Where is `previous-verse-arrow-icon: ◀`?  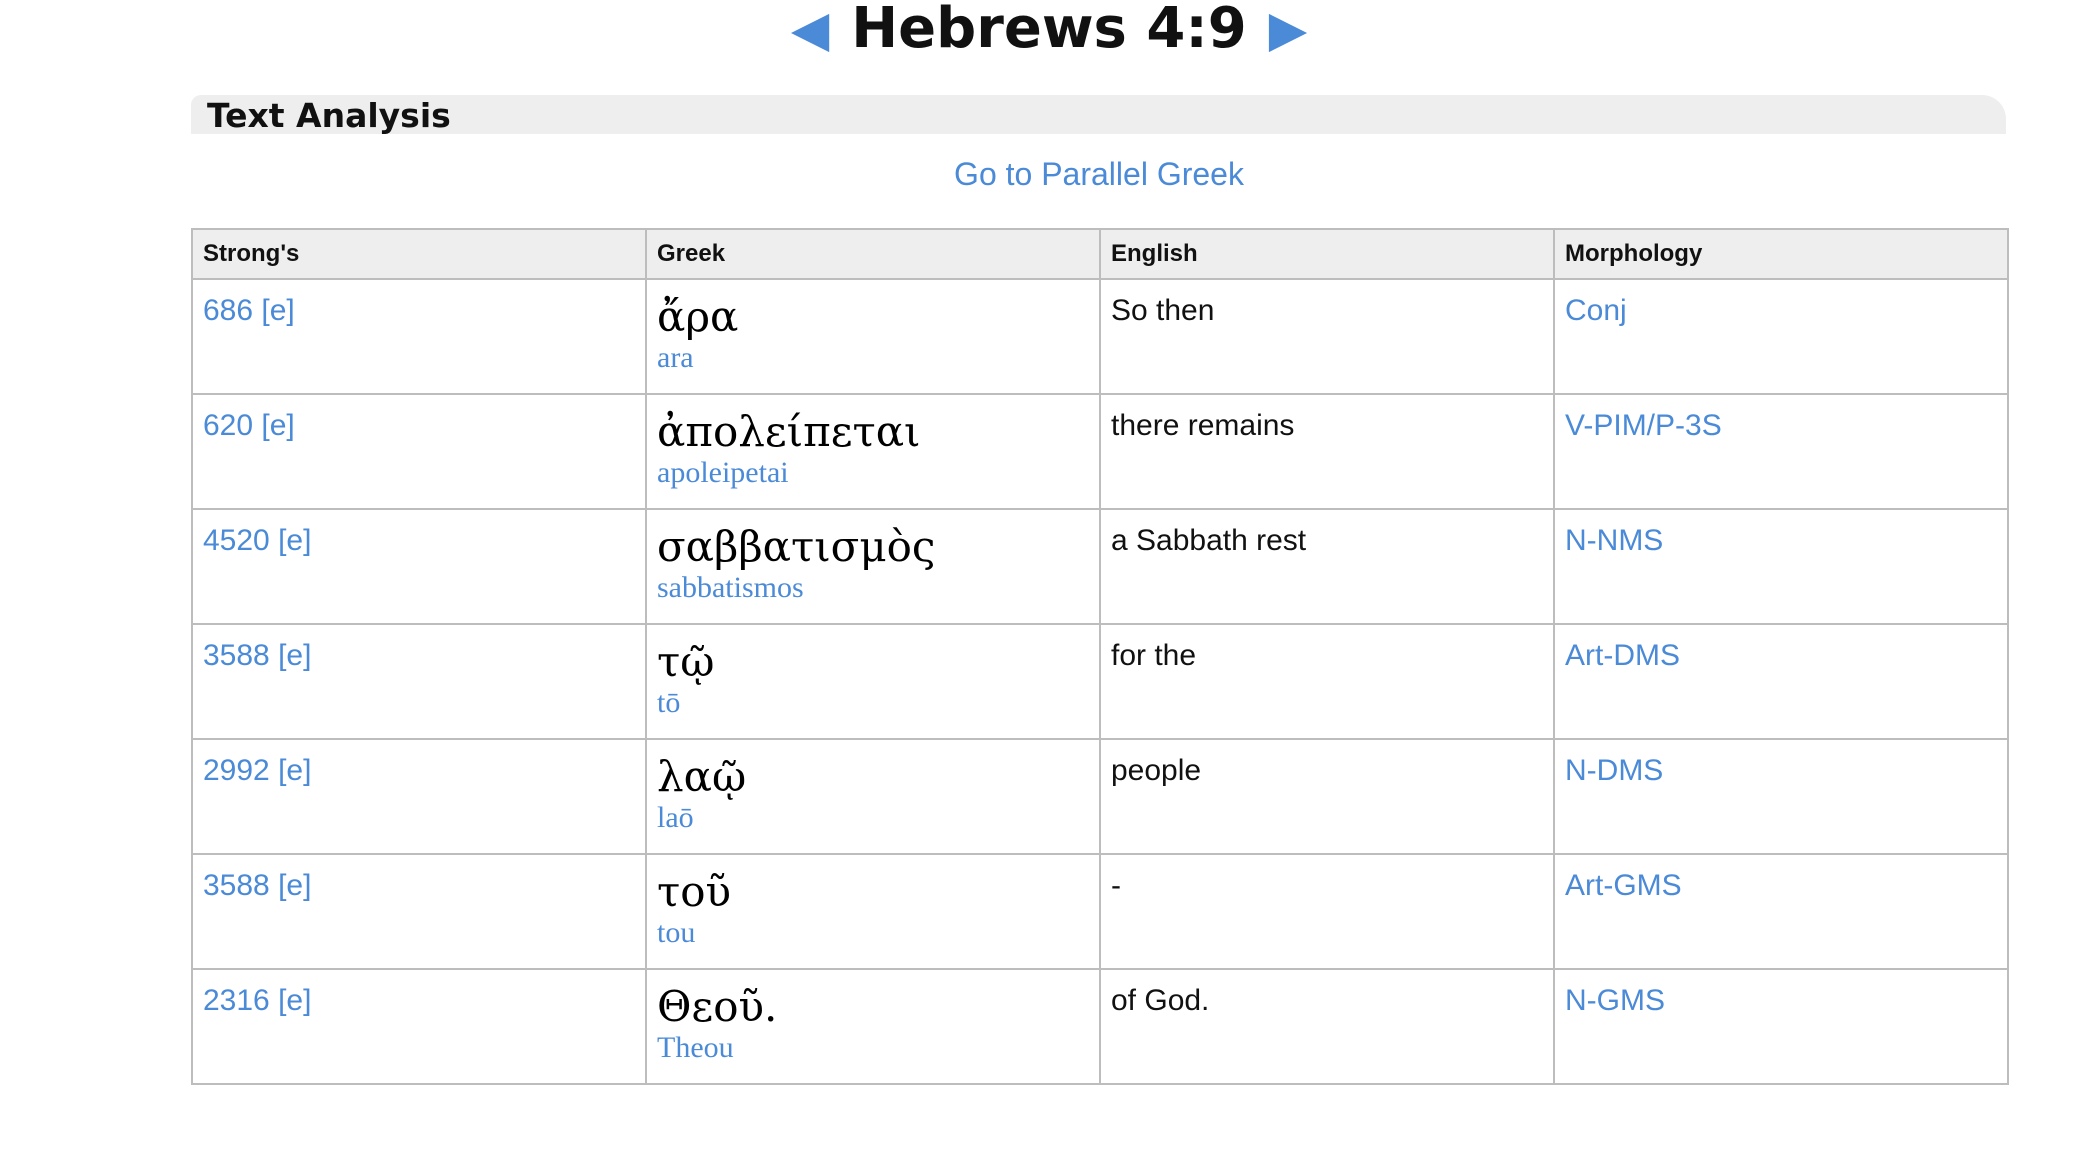
previous-verse-arrow-icon: ◀ is located at coordinates (810, 32).